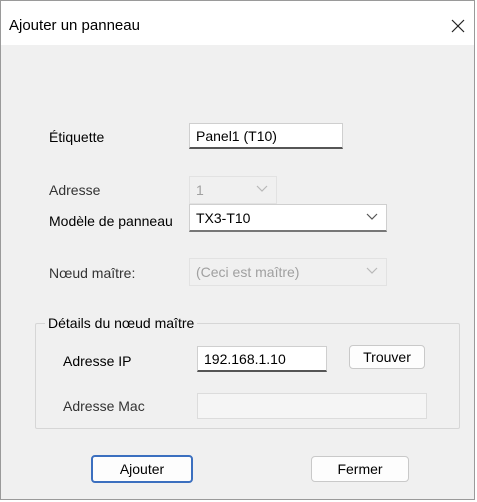 The image size is (477, 502). Describe the element at coordinates (223, 217) in the screenshot. I see `panel-model-value: TX3-T10` at that location.